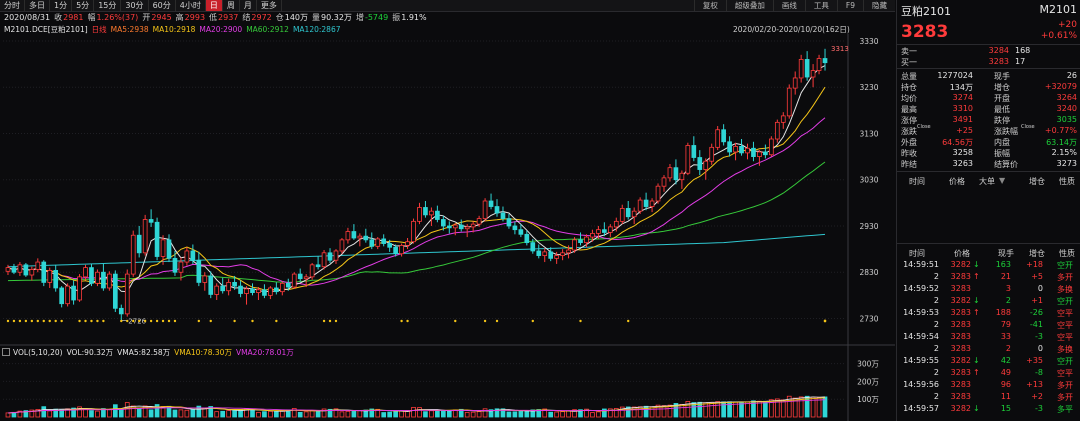 The width and height of the screenshot is (1080, 421). What do you see at coordinates (1065, 361) in the screenshot?
I see `tick-nature: 空开` at bounding box center [1065, 361].